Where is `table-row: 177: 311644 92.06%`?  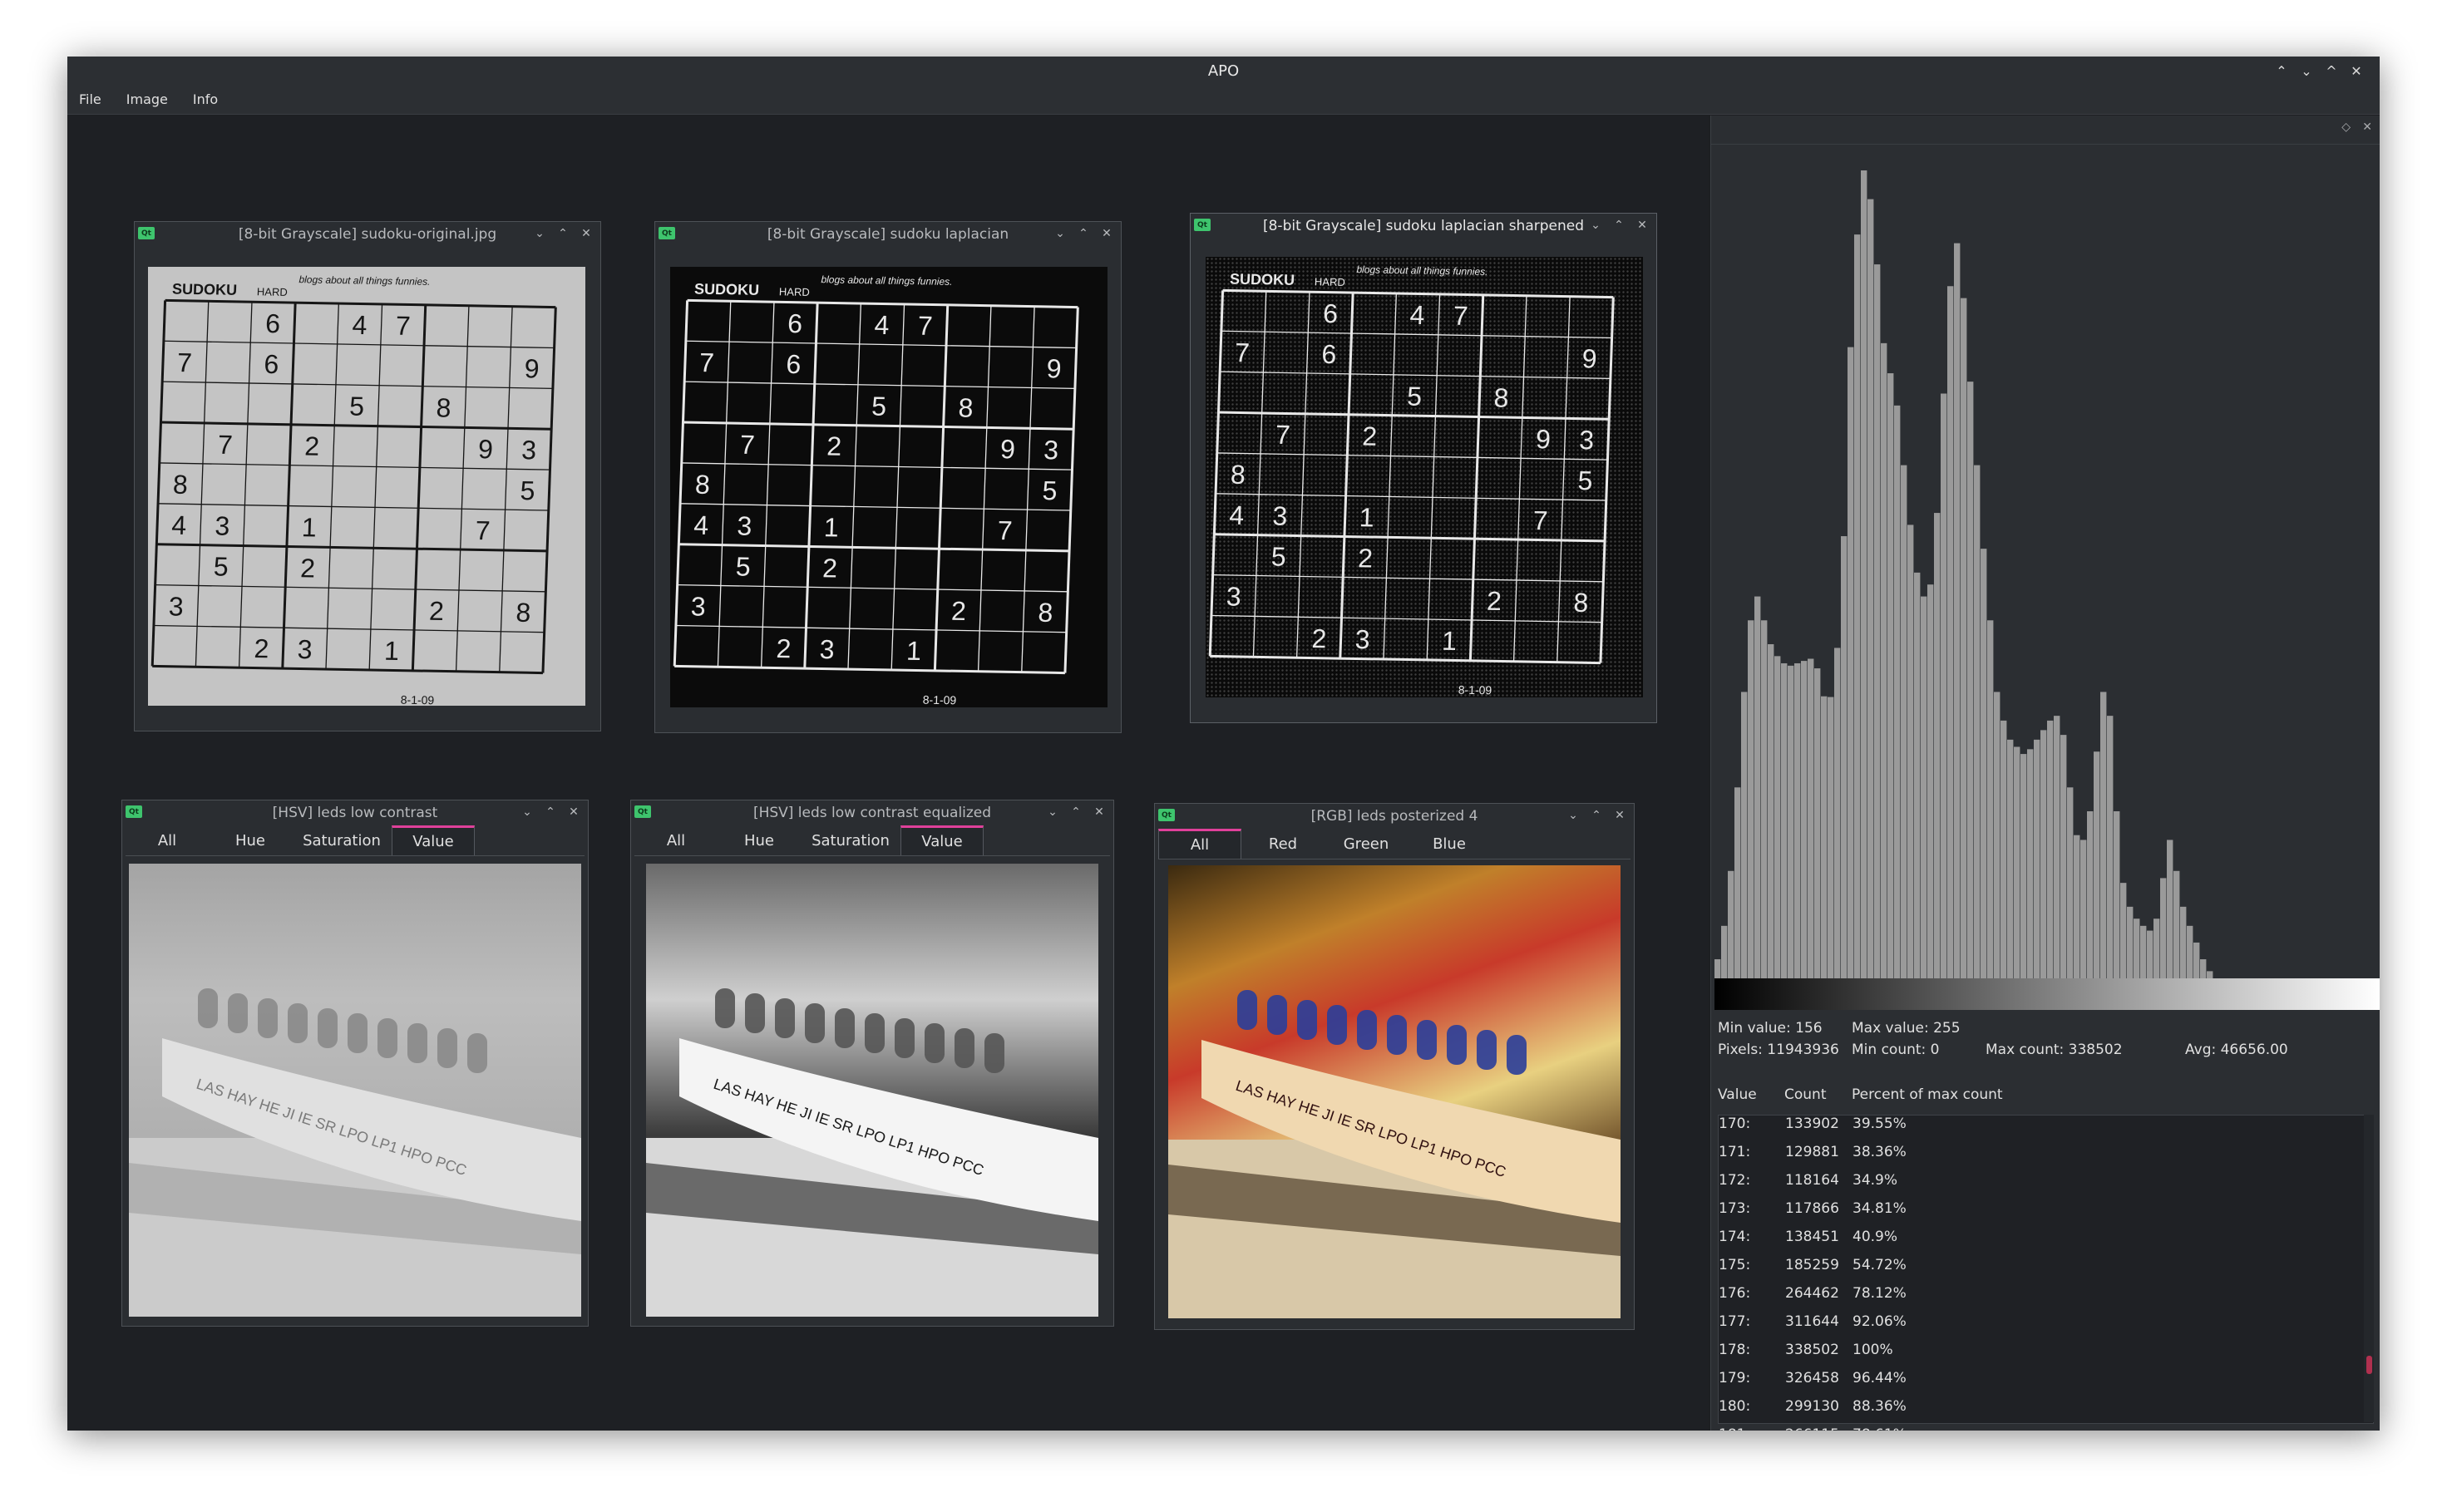
table-row: 177: 311644 92.06% is located at coordinates (2046, 1323).